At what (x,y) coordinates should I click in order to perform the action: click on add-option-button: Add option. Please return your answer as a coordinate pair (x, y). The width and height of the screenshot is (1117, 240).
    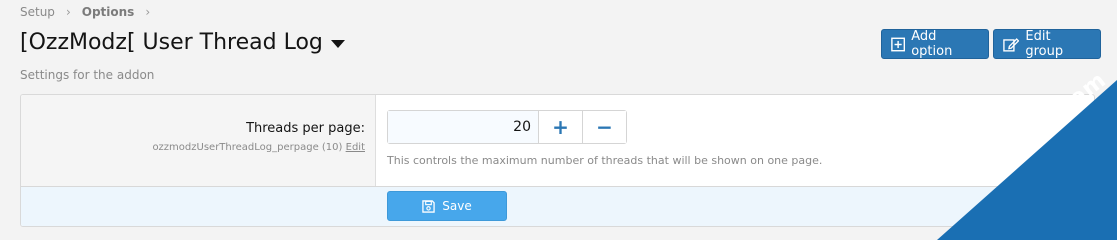
    Looking at the image, I should click on (935, 44).